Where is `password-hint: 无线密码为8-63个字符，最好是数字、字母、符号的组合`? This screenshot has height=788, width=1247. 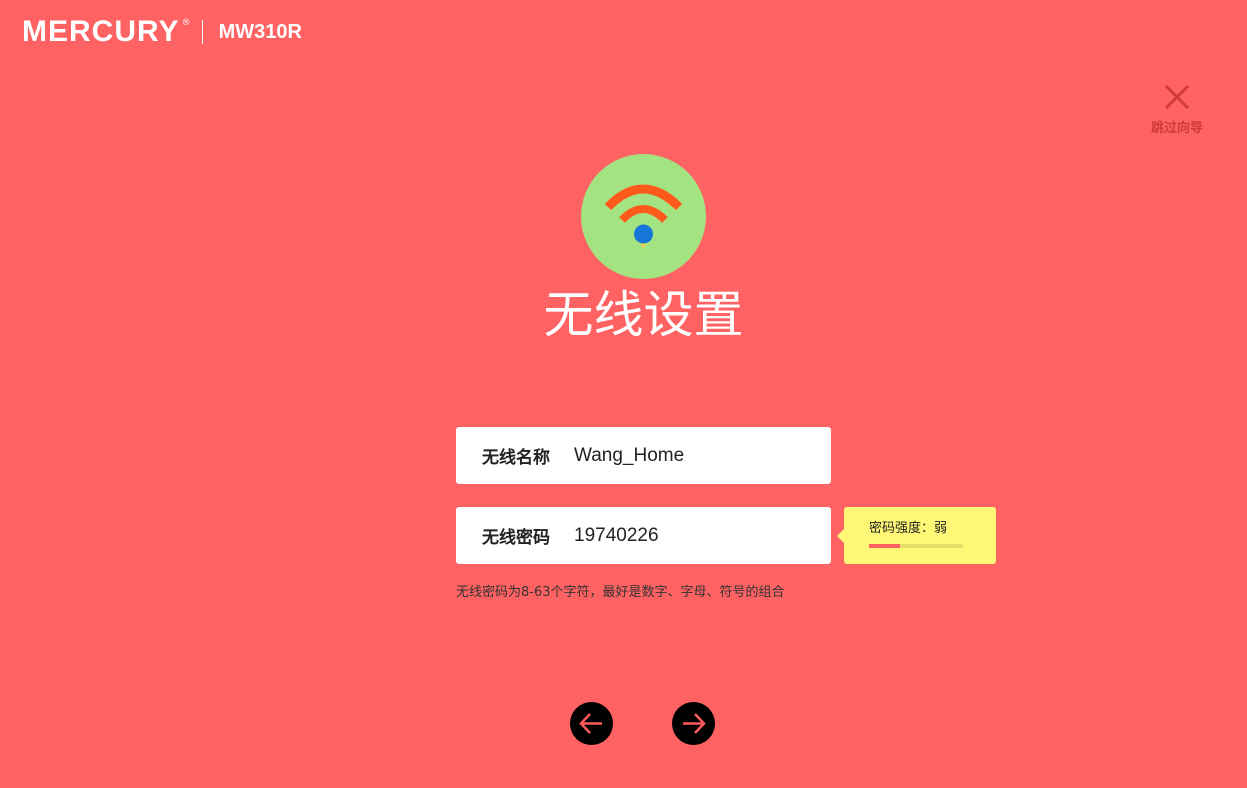 password-hint: 无线密码为8-63个字符，最好是数字、字母、符号的组合 is located at coordinates (620, 592).